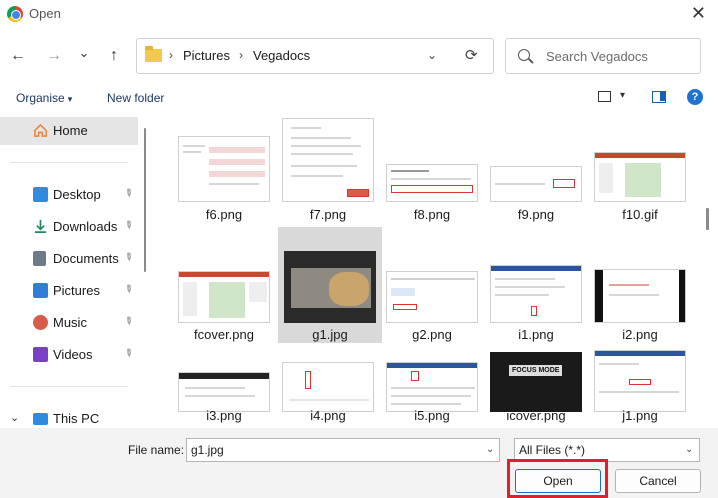  What do you see at coordinates (40, 322) in the screenshot?
I see `music-icon` at bounding box center [40, 322].